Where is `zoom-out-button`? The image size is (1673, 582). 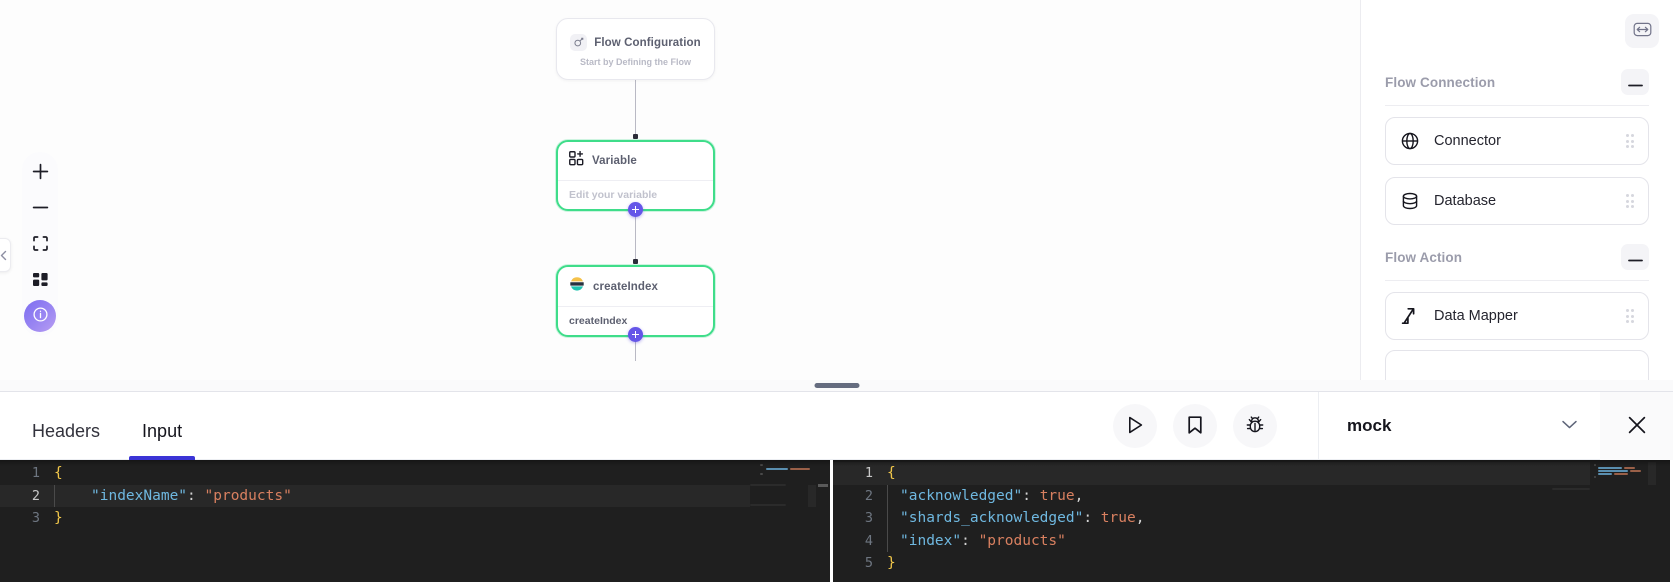 zoom-out-button is located at coordinates (40, 209).